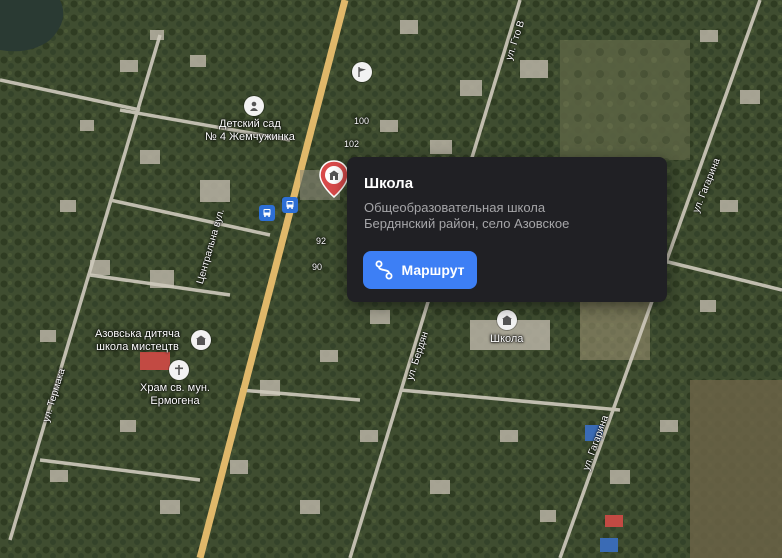  Describe the element at coordinates (455, 207) in the screenshot. I see `place-subtitle-category: Общеобразовательная школа` at that location.